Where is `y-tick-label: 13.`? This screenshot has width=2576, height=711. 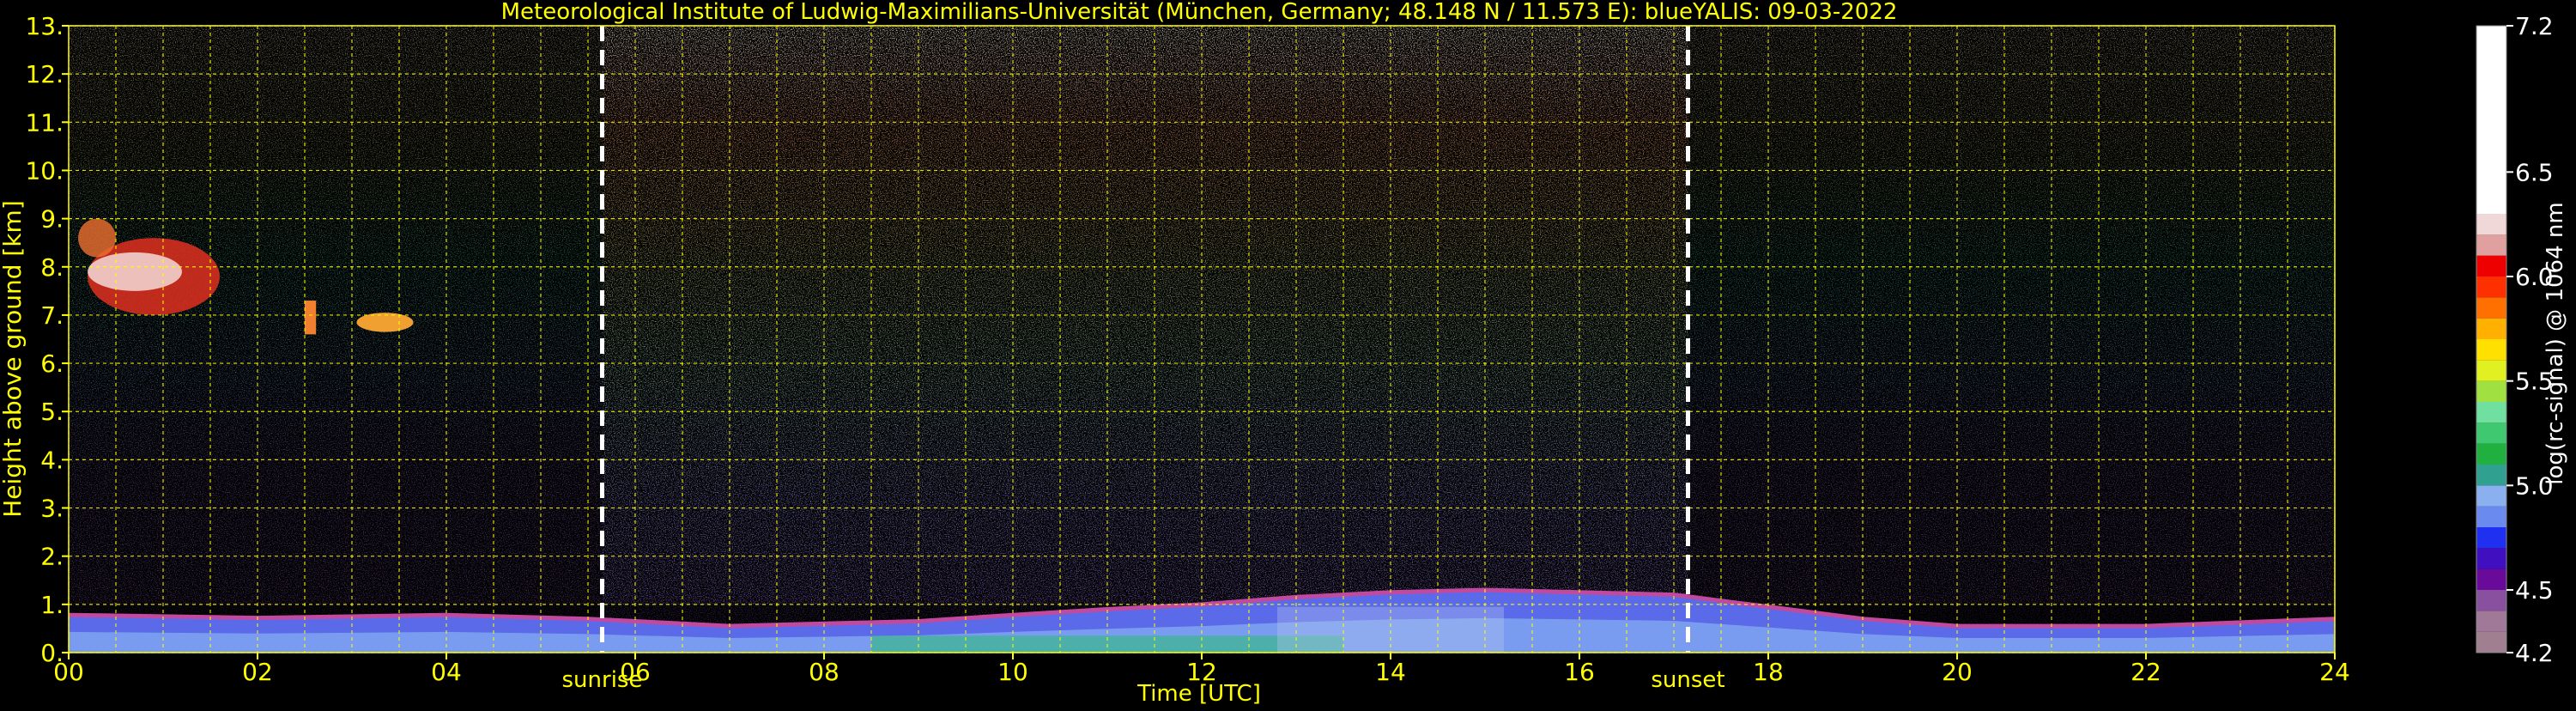 y-tick-label: 13. is located at coordinates (44, 26).